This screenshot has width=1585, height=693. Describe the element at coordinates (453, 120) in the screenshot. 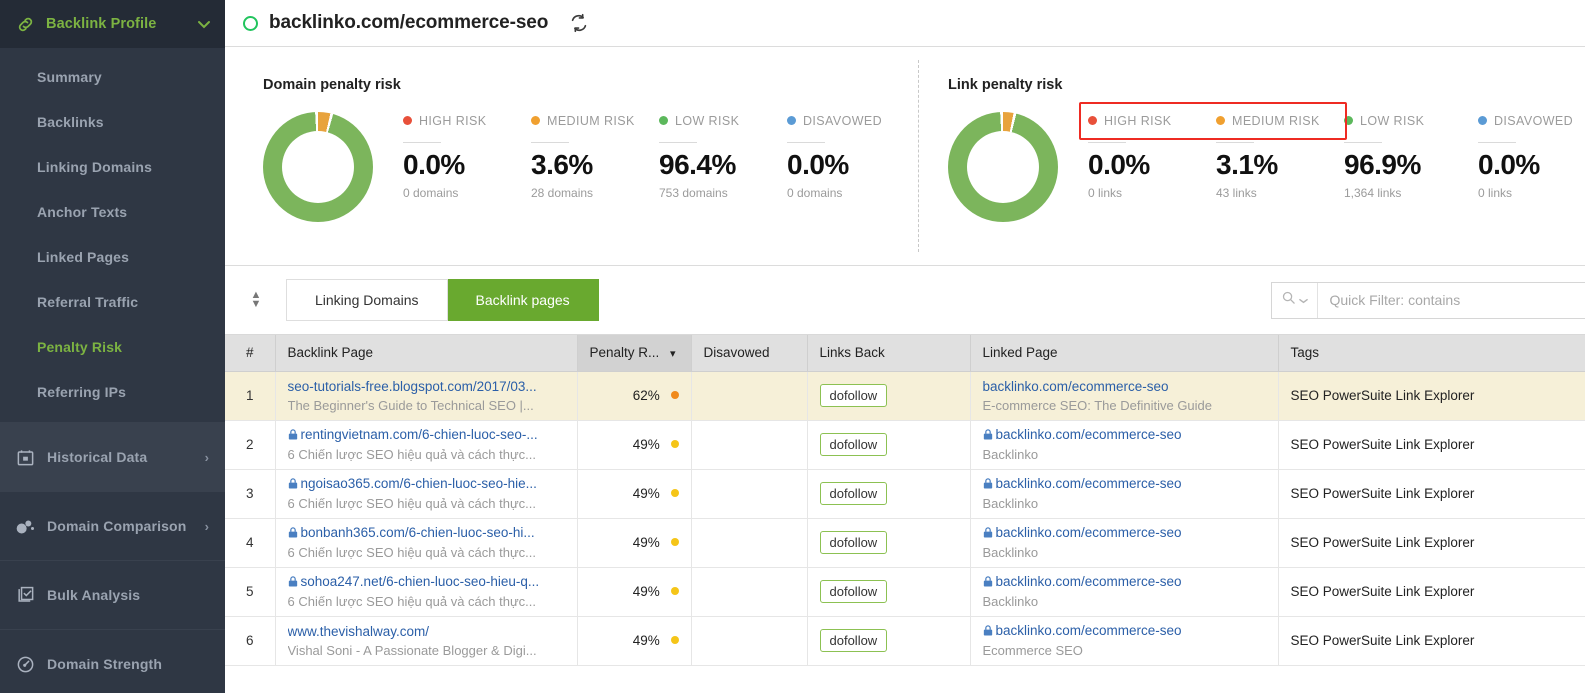

I see `legend-label: HIGH RISK` at that location.